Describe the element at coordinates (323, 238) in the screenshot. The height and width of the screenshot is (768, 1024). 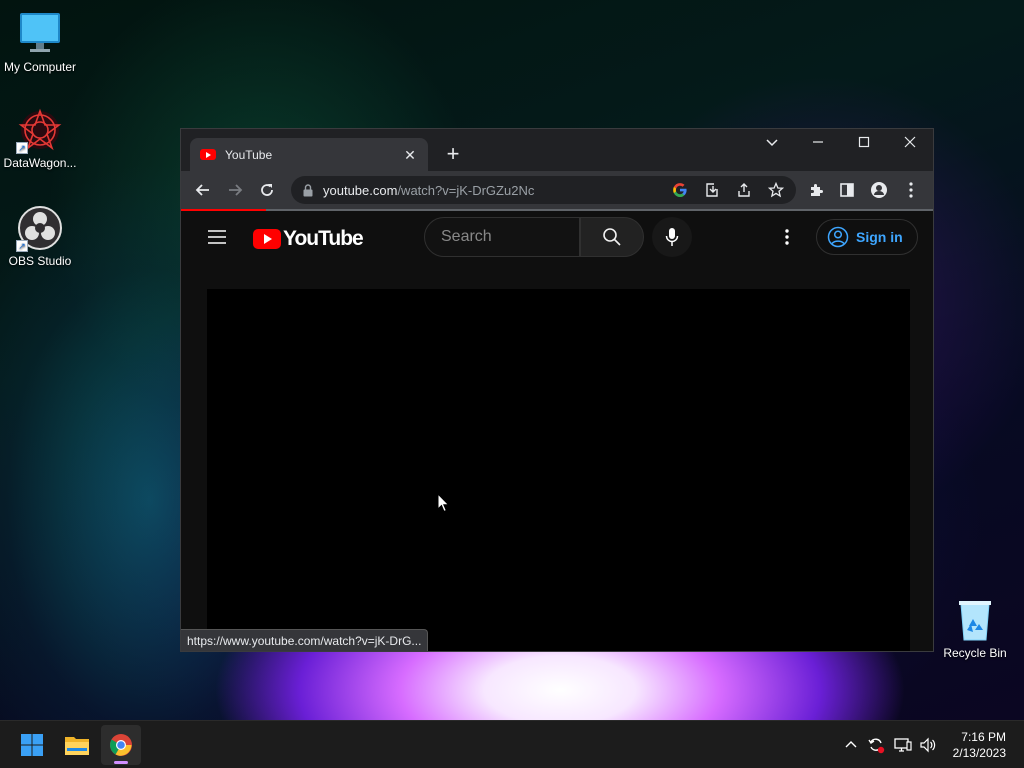
I see `youtube-logo-text: YouTube` at that location.